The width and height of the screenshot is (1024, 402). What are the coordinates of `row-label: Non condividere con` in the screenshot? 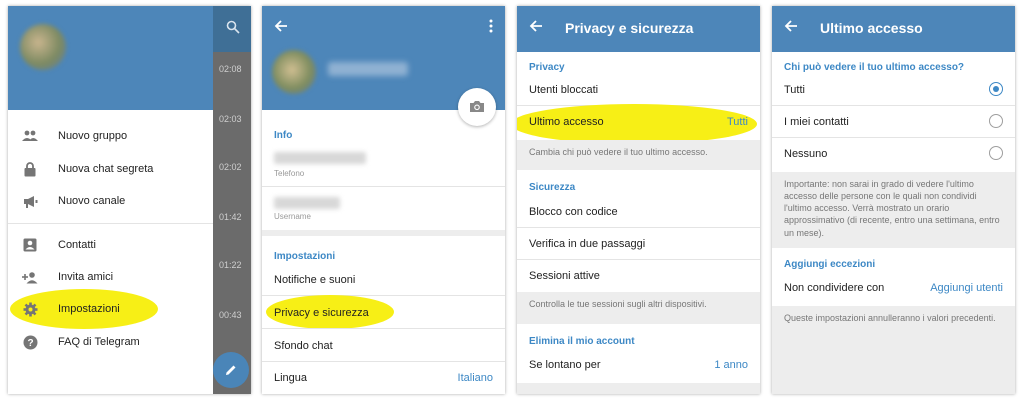 It's located at (834, 288).